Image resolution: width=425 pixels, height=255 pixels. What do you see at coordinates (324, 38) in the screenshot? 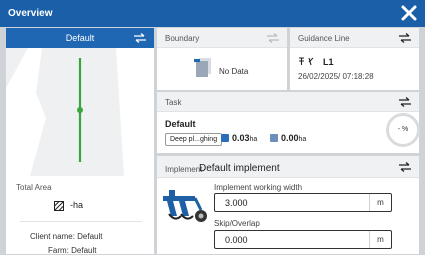
I see `guidance-title: Guidance Line` at bounding box center [324, 38].